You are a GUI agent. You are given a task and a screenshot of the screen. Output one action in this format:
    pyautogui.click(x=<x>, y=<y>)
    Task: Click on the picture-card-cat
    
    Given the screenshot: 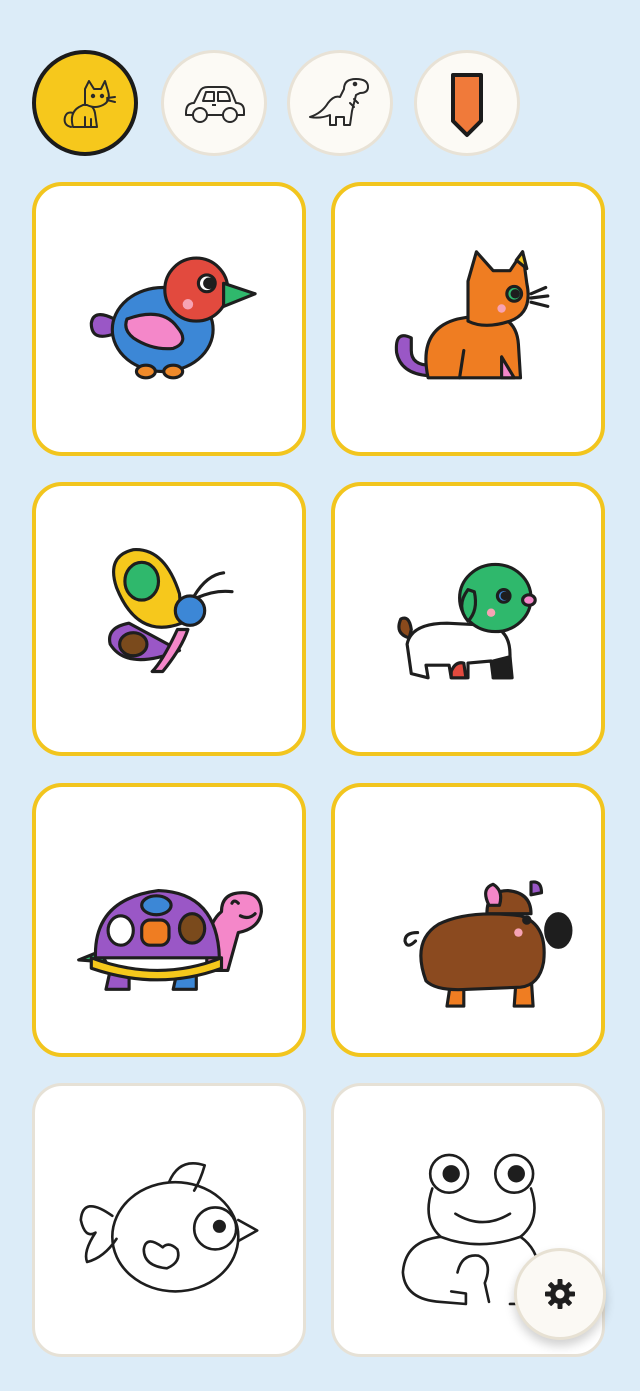 What is the action you would take?
    pyautogui.click(x=468, y=319)
    